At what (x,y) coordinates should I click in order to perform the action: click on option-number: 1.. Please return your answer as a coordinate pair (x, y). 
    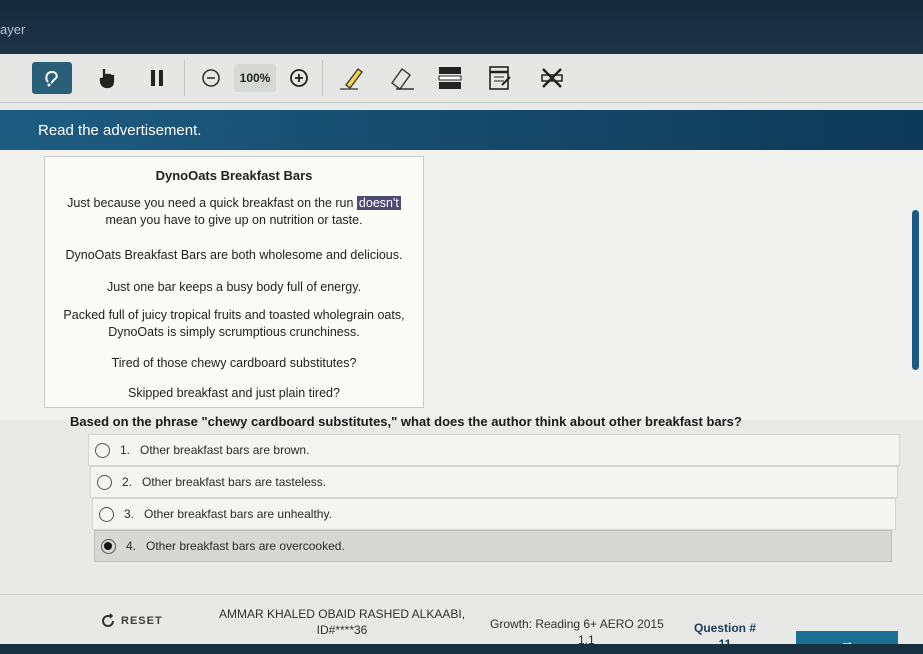
    Looking at the image, I should click on (125, 450).